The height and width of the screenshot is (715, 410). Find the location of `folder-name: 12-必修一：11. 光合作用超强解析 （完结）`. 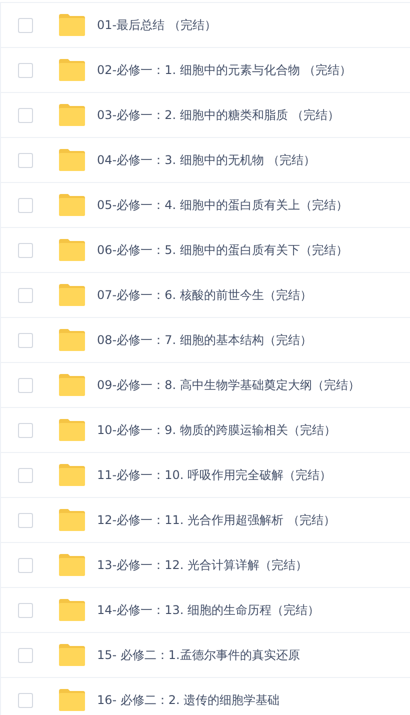

folder-name: 12-必修一：11. 光合作用超强解析 （完结） is located at coordinates (216, 520).